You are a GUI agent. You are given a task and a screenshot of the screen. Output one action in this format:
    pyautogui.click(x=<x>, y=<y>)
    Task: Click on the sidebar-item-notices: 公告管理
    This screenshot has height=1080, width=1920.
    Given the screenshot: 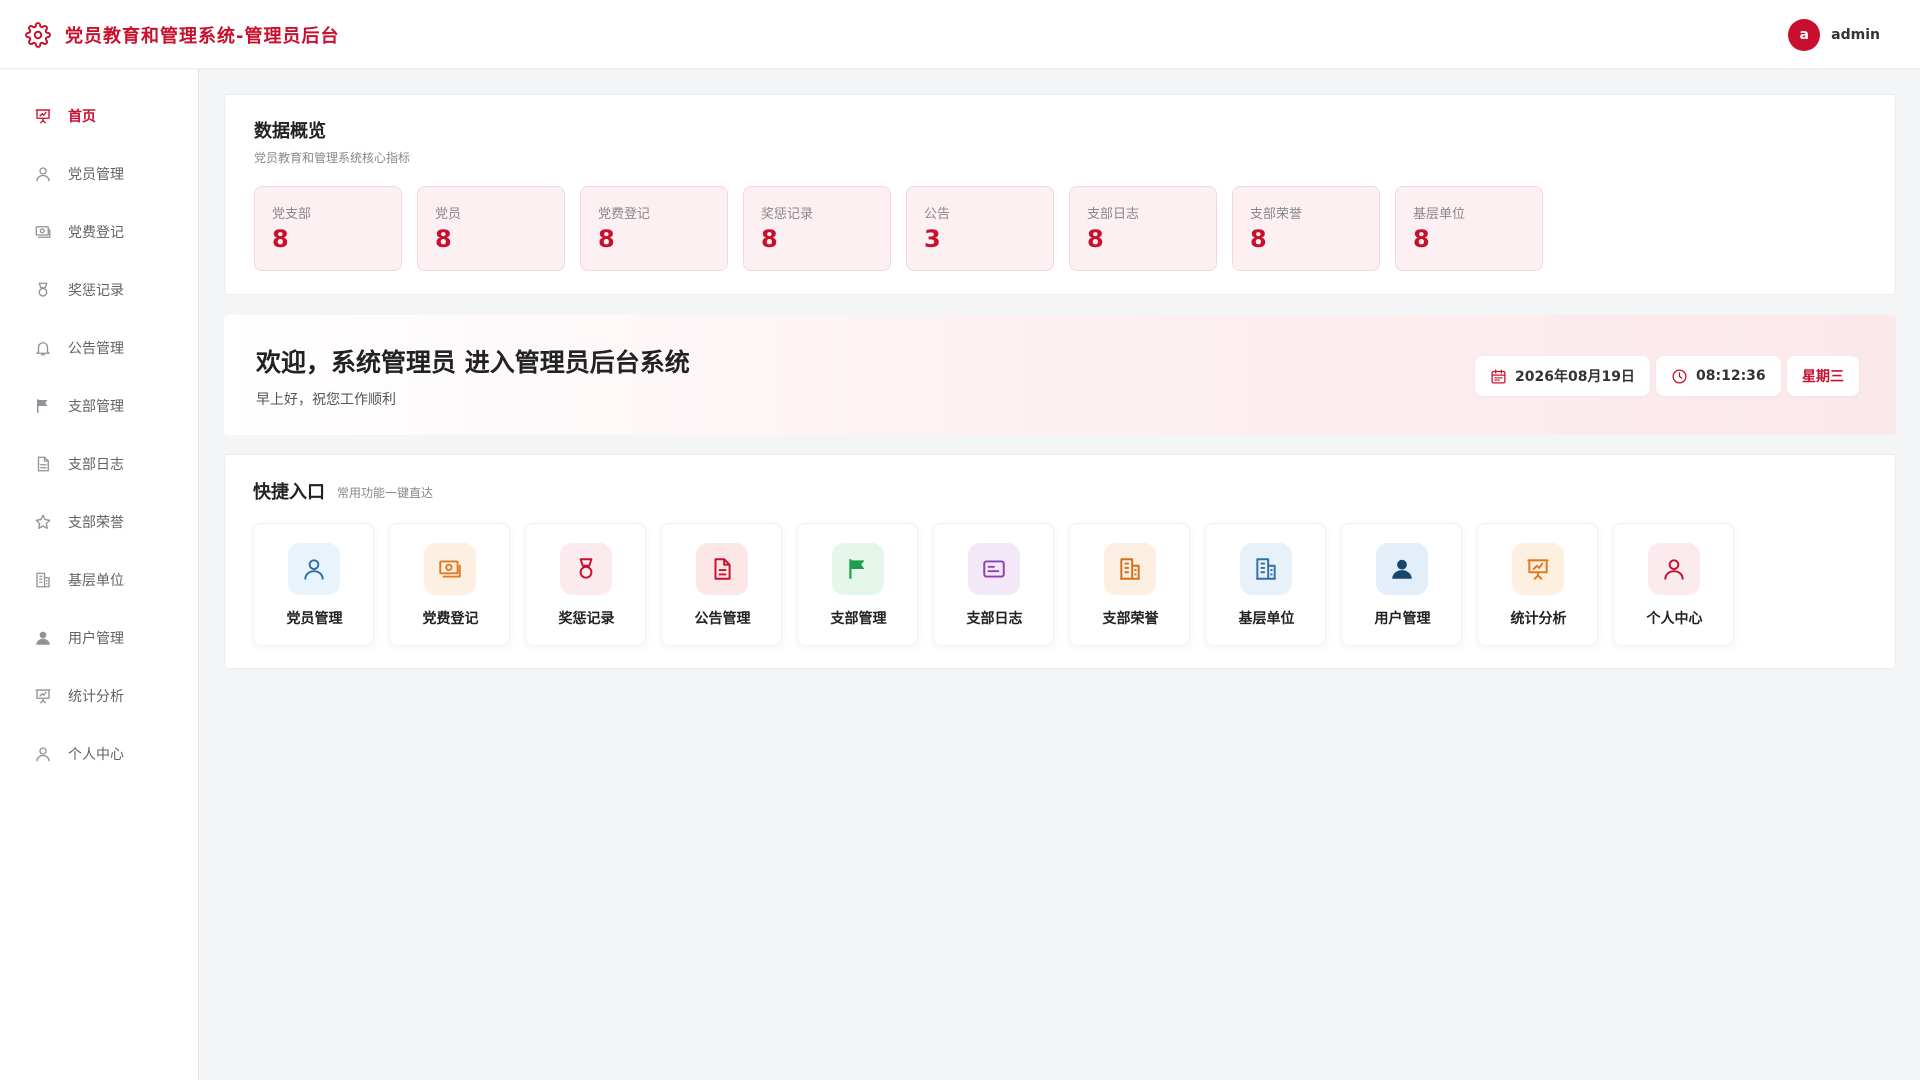 What is the action you would take?
    pyautogui.click(x=99, y=348)
    